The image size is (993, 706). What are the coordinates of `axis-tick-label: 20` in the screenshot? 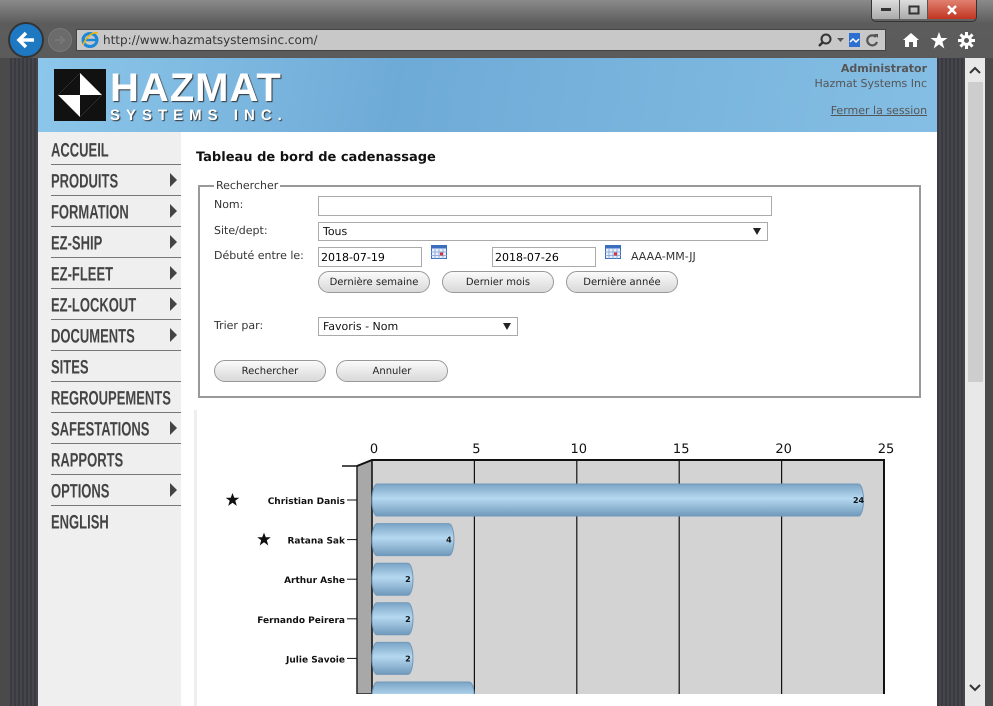 It's located at (783, 449).